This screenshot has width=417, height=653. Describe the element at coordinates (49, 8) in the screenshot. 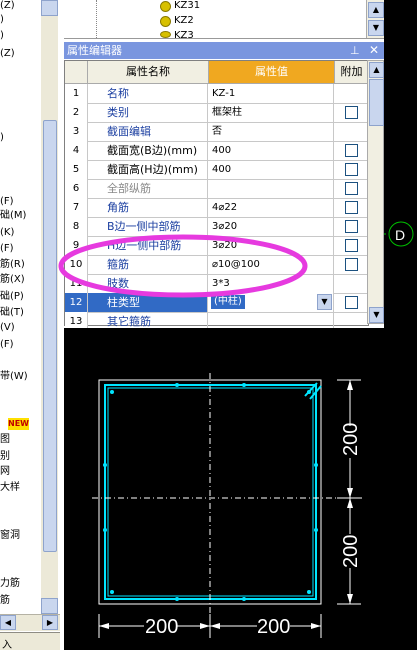

I see `scroll-up-button` at that location.